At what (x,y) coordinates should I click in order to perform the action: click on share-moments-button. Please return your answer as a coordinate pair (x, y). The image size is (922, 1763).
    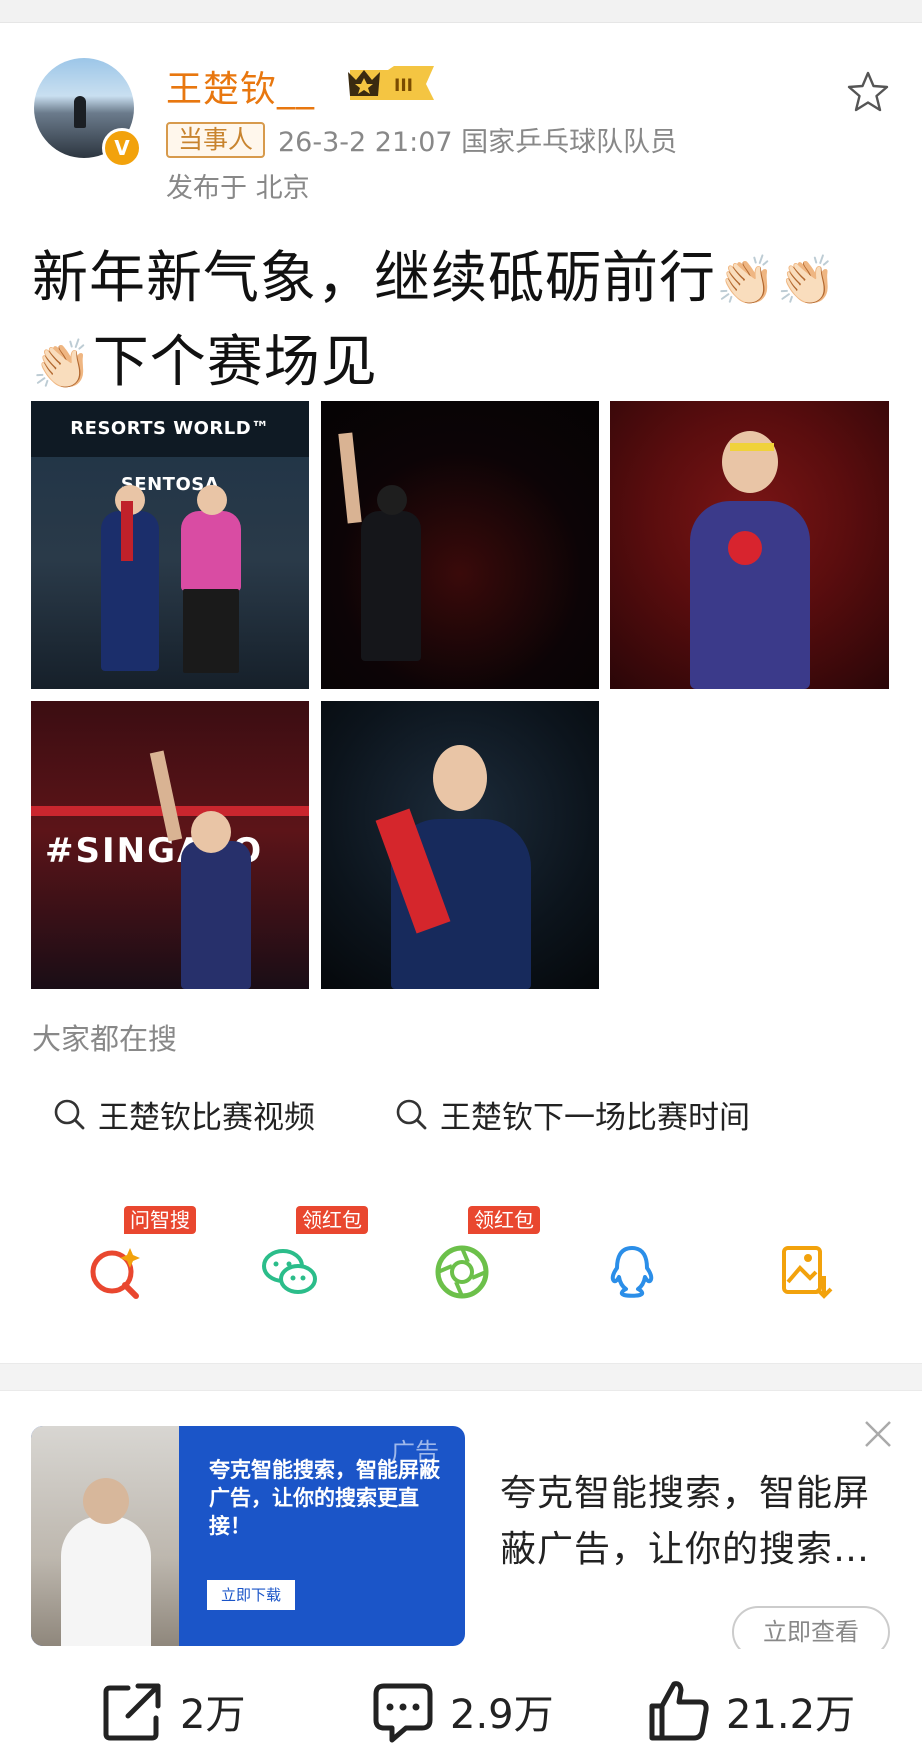
    Looking at the image, I should click on (462, 1272).